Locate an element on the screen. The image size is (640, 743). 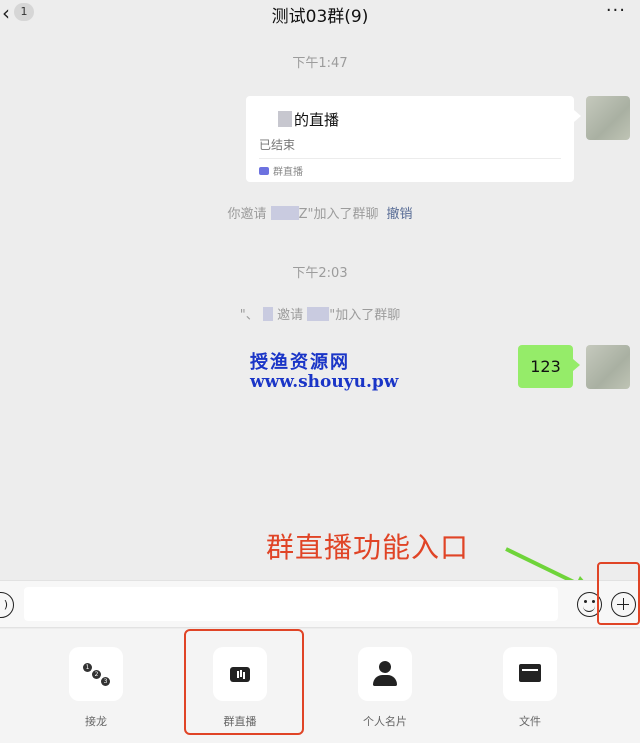
jielong-icon: 1 2 3 is located at coordinates (96, 674).